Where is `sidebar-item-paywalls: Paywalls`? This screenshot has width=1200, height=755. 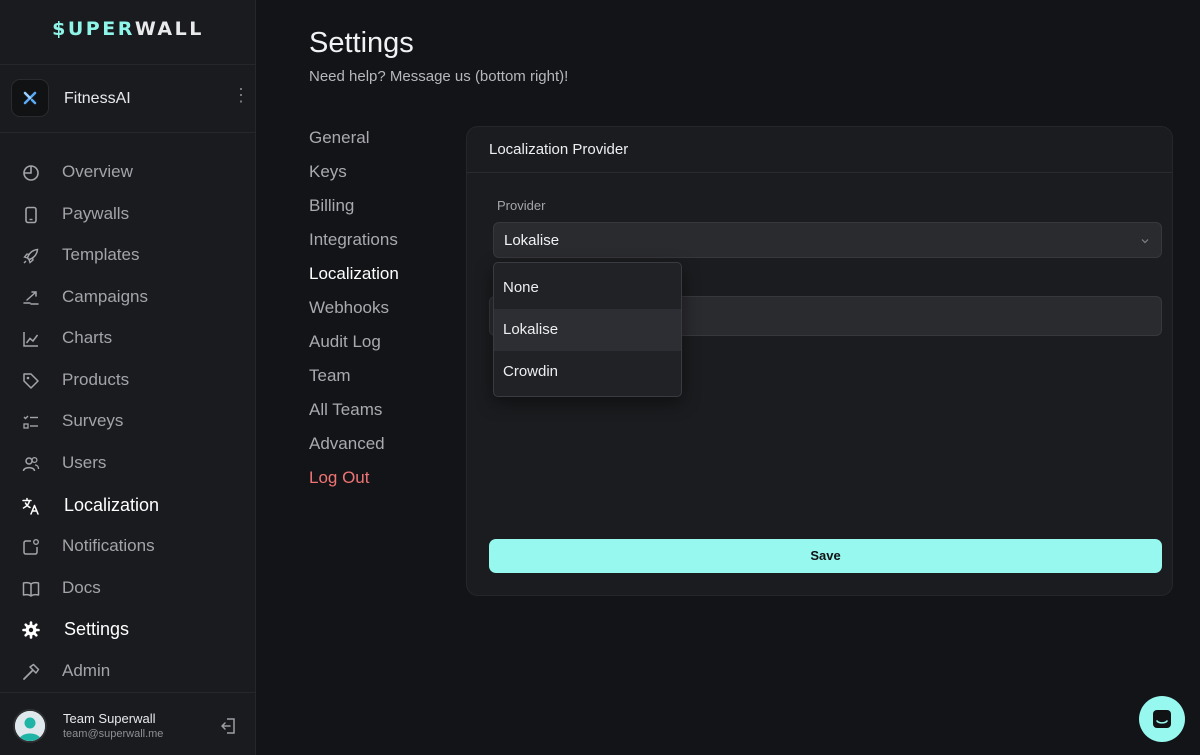 sidebar-item-paywalls: Paywalls is located at coordinates (128, 214).